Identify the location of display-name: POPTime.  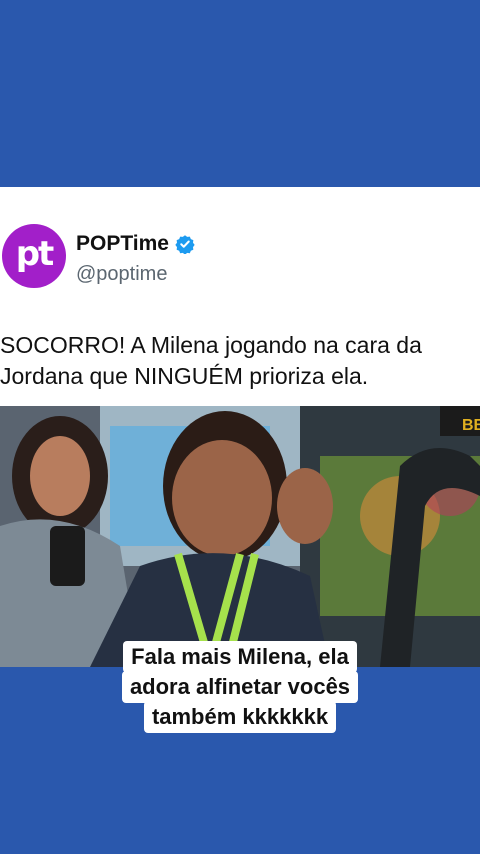
(135, 244).